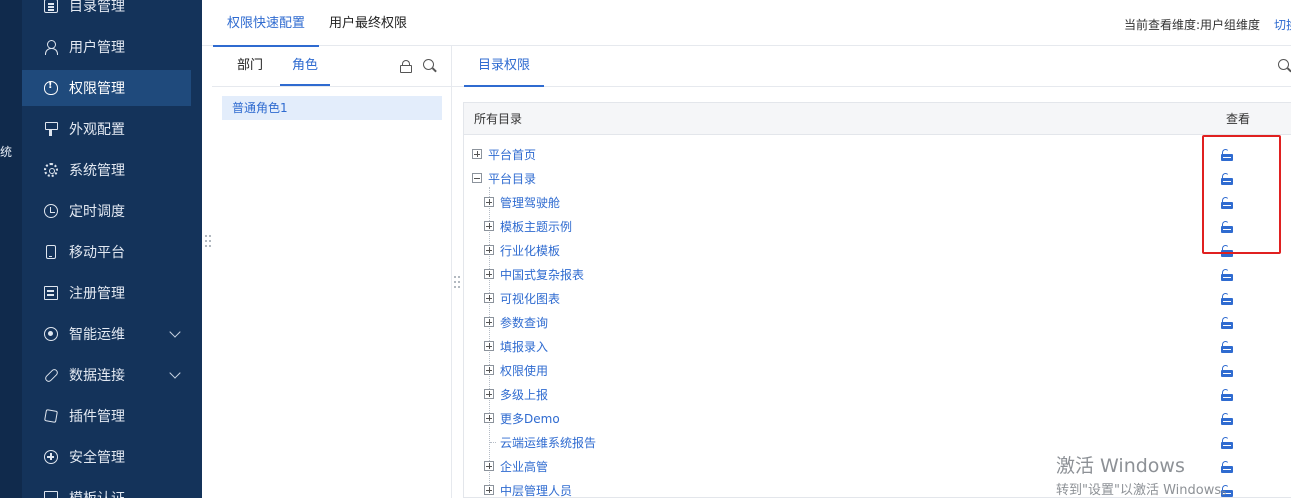  I want to click on sidebar-item-users: 用户管理, so click(106, 47).